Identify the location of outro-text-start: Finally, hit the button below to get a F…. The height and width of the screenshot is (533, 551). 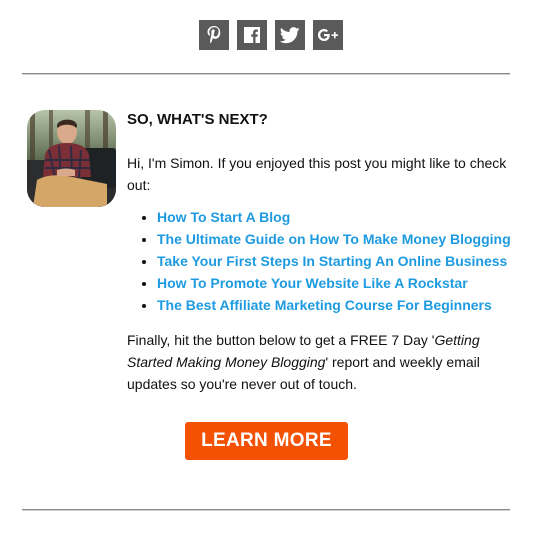
(281, 340).